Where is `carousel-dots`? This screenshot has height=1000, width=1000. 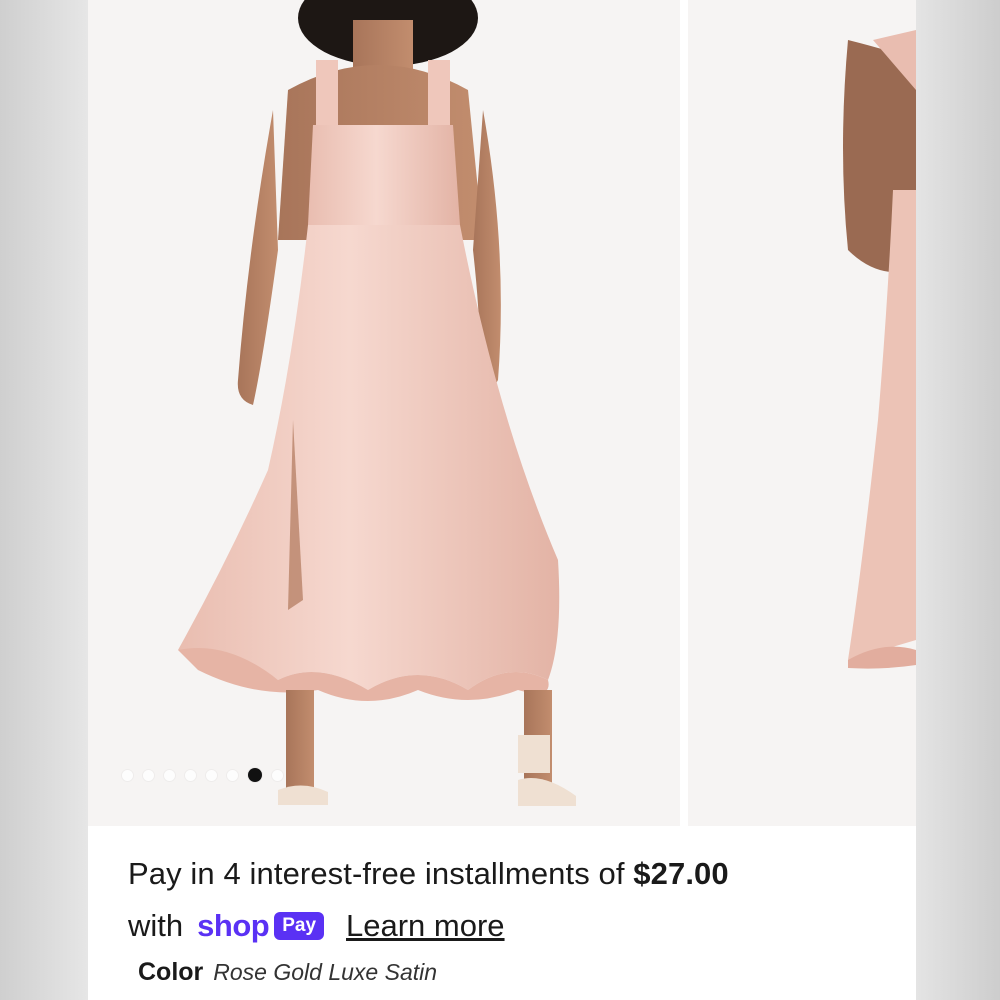
carousel-dots is located at coordinates (202, 775).